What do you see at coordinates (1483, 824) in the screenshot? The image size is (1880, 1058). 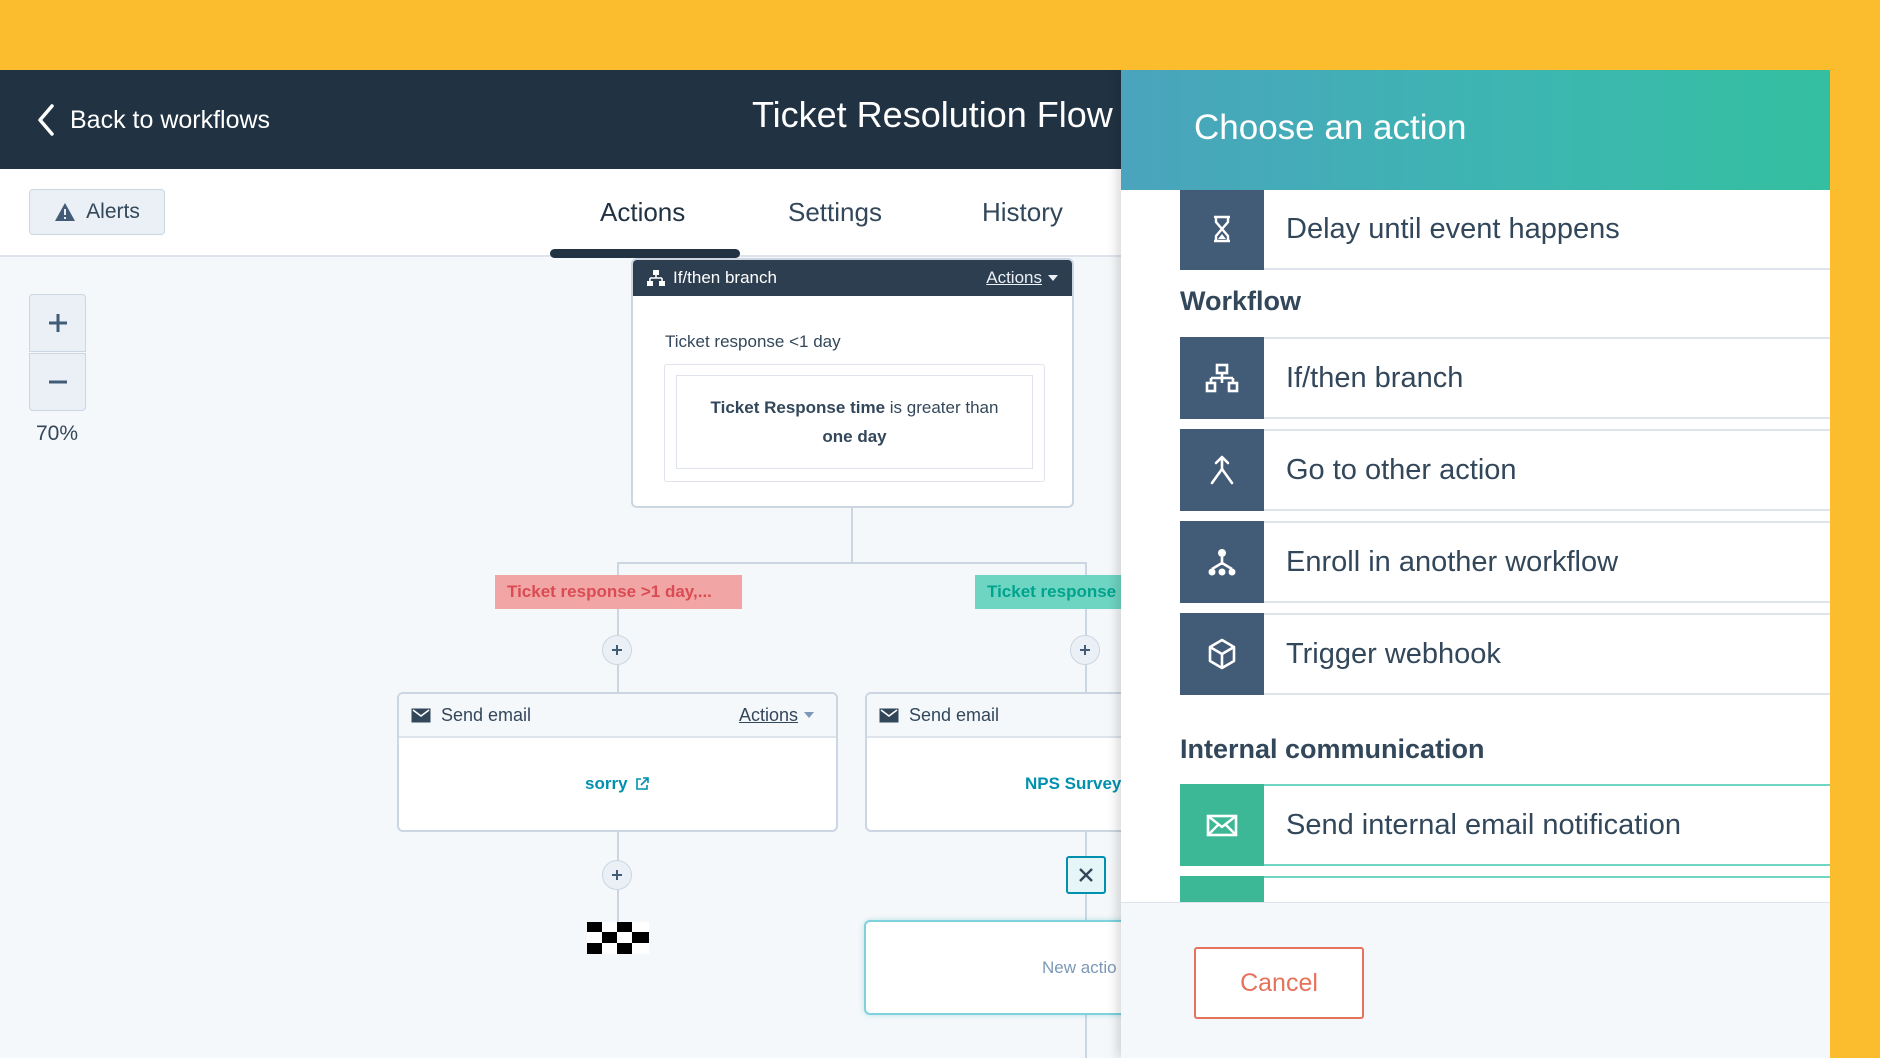 I see `action-label: Send internal email notification` at bounding box center [1483, 824].